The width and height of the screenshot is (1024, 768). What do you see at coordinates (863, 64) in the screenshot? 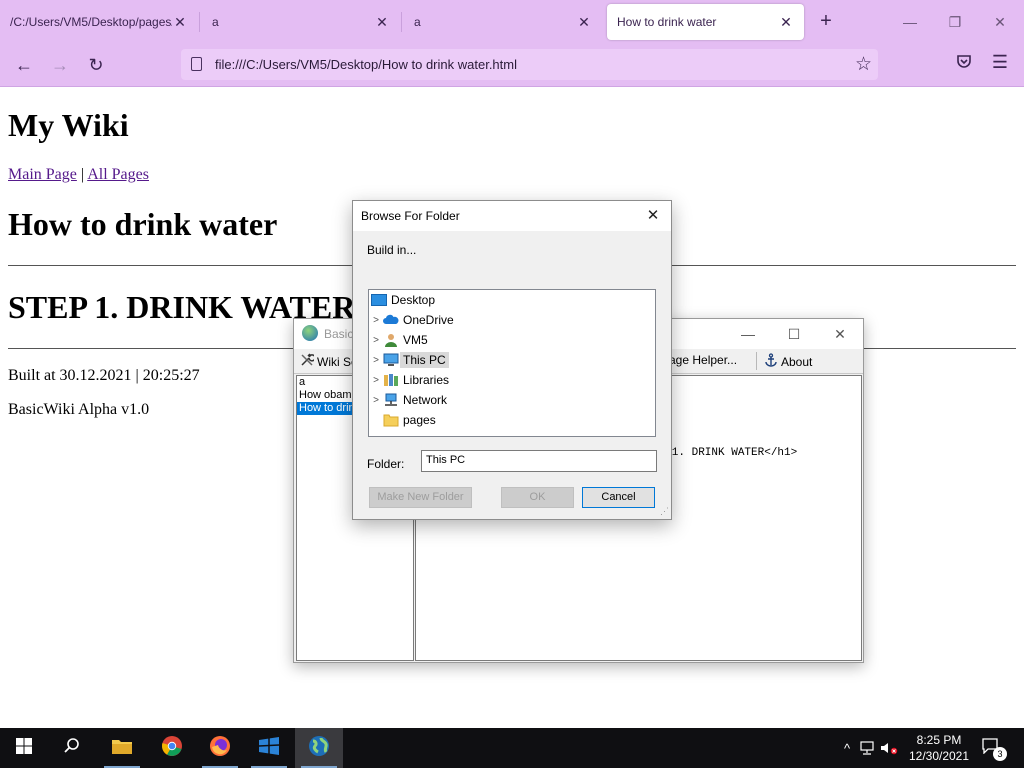
I see `bookmark-star-icon: ☆` at bounding box center [863, 64].